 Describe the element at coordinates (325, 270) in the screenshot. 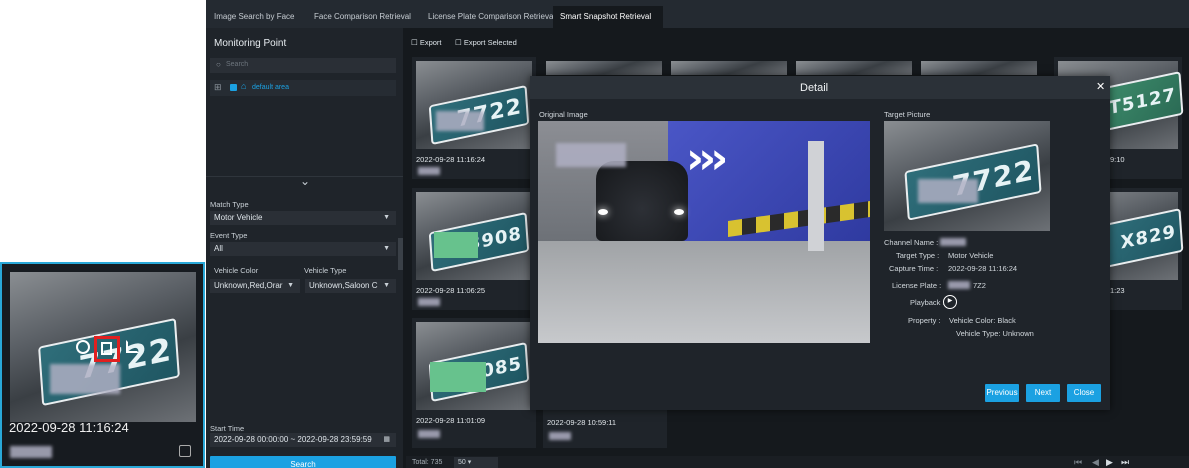

I see `vehicle-type-label: Vehicle Type` at that location.